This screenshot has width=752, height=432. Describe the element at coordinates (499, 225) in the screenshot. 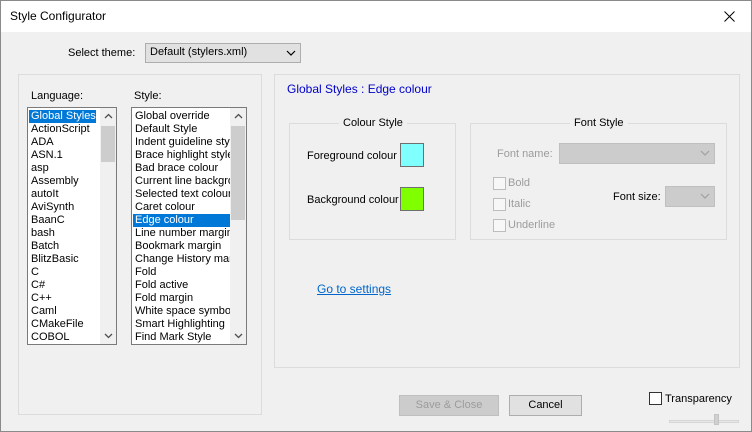

I see `underline-checkbox` at that location.